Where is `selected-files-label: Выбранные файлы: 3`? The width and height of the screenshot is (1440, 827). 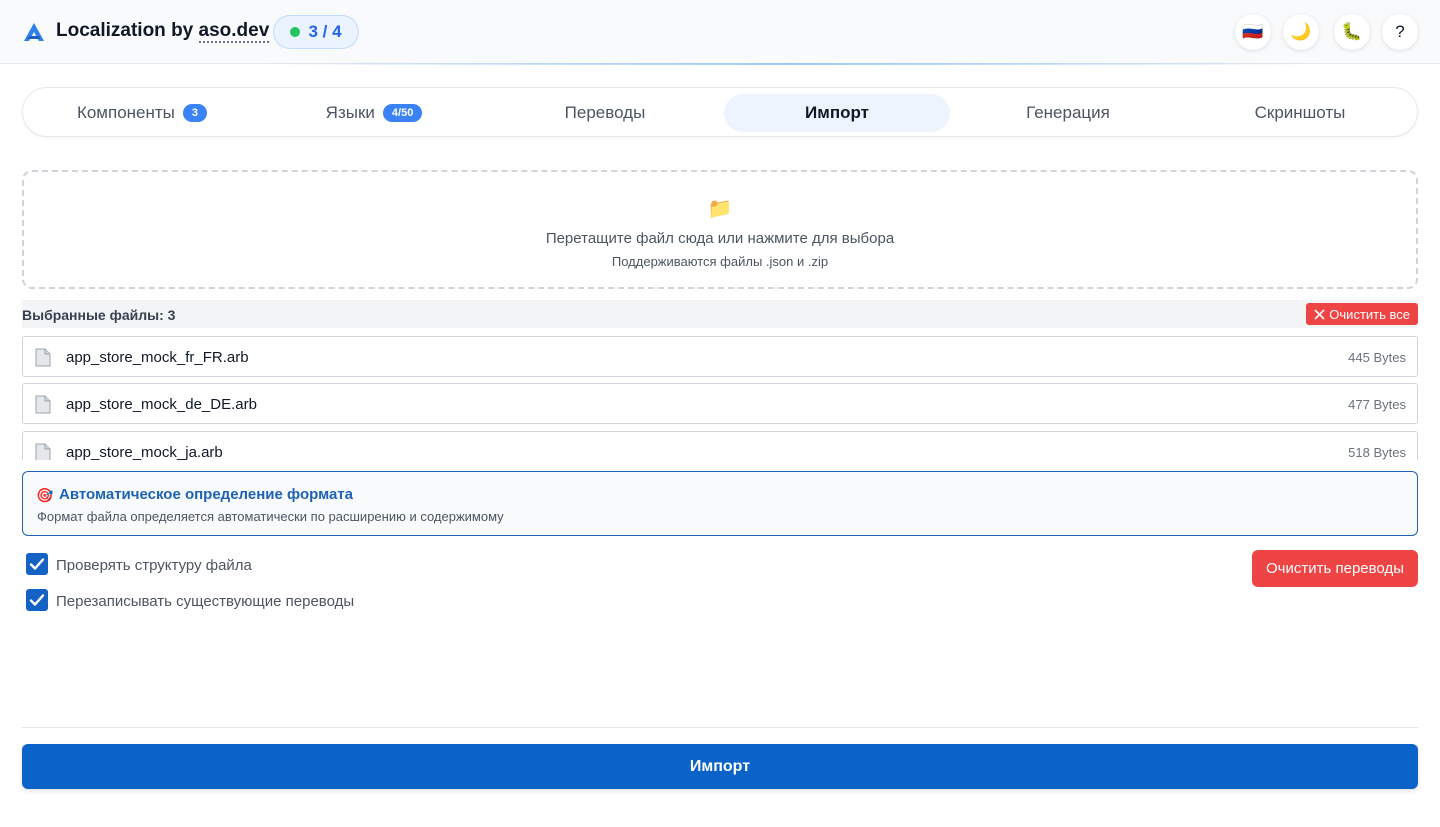 selected-files-label: Выбранные файлы: 3 is located at coordinates (99, 315).